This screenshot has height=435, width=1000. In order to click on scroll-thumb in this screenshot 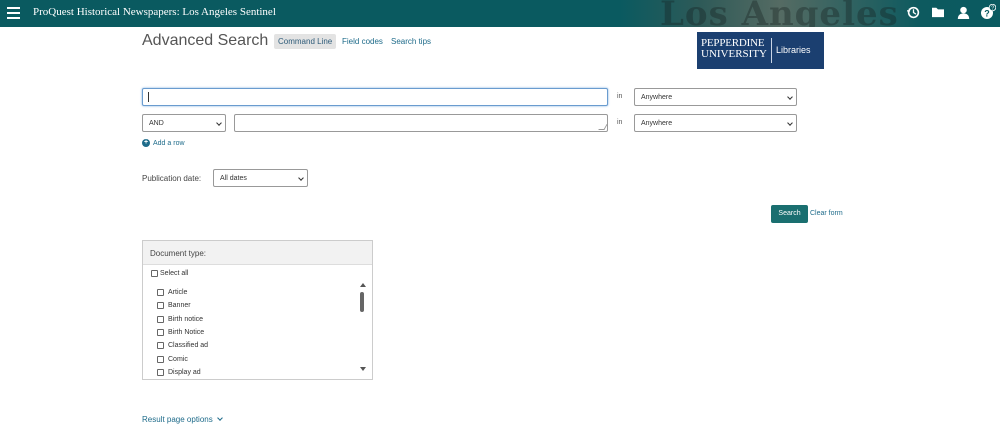, I will do `click(362, 302)`.